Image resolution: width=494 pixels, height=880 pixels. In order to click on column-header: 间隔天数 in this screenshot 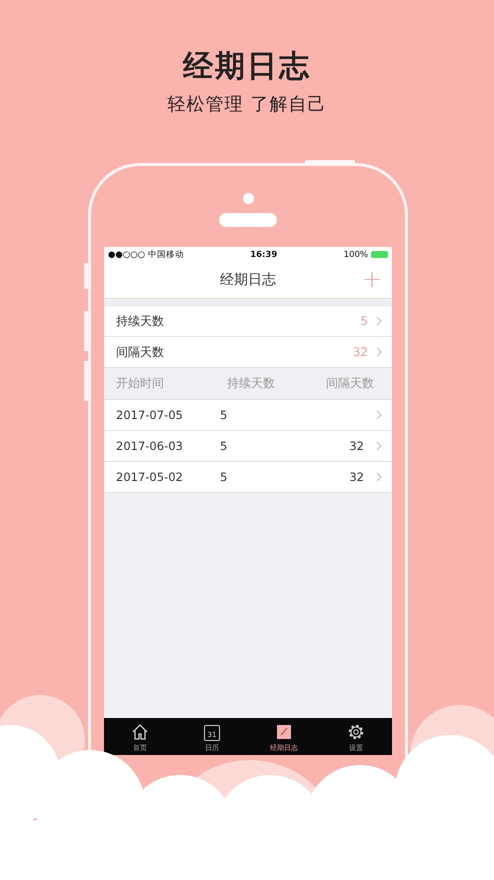, I will do `click(349, 383)`.